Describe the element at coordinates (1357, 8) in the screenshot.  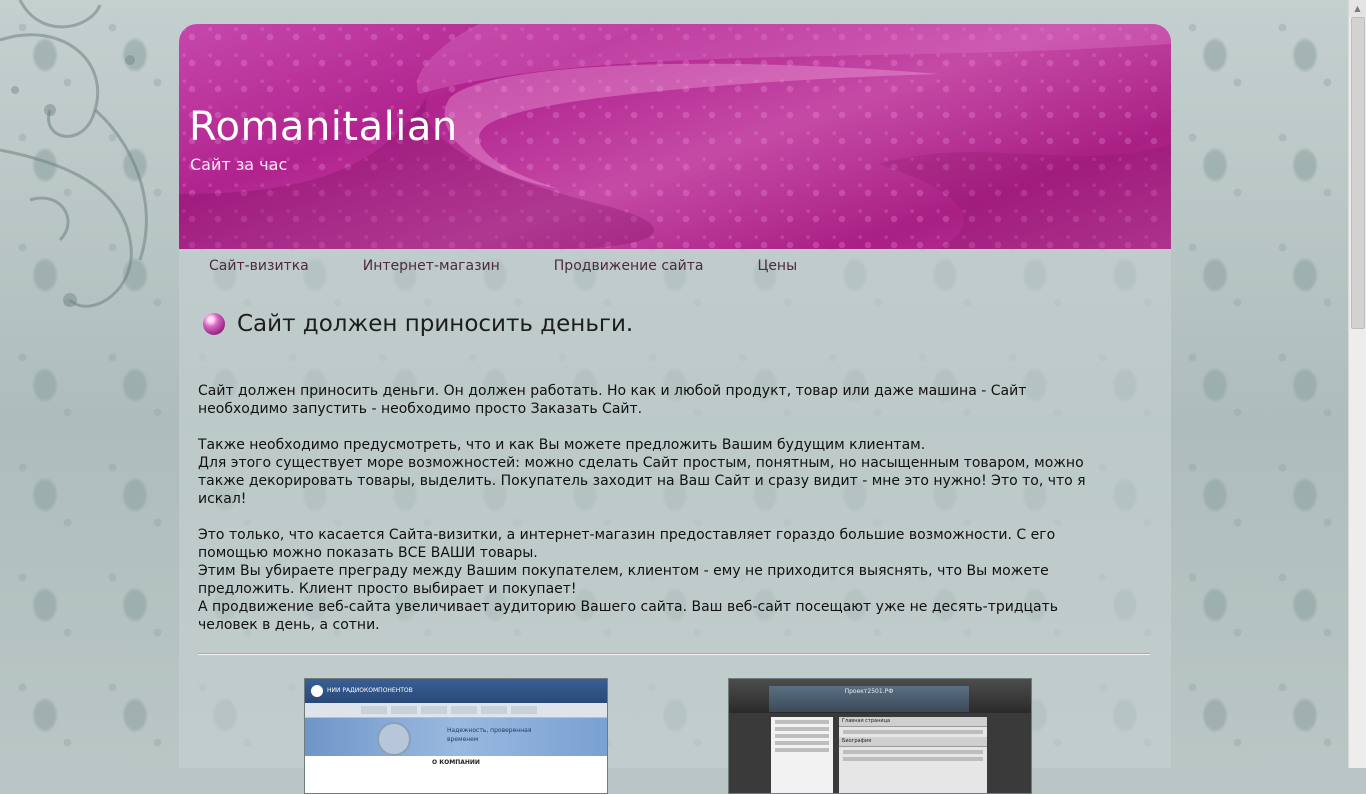
I see `scroll-up-arrow-icon: ▲` at that location.